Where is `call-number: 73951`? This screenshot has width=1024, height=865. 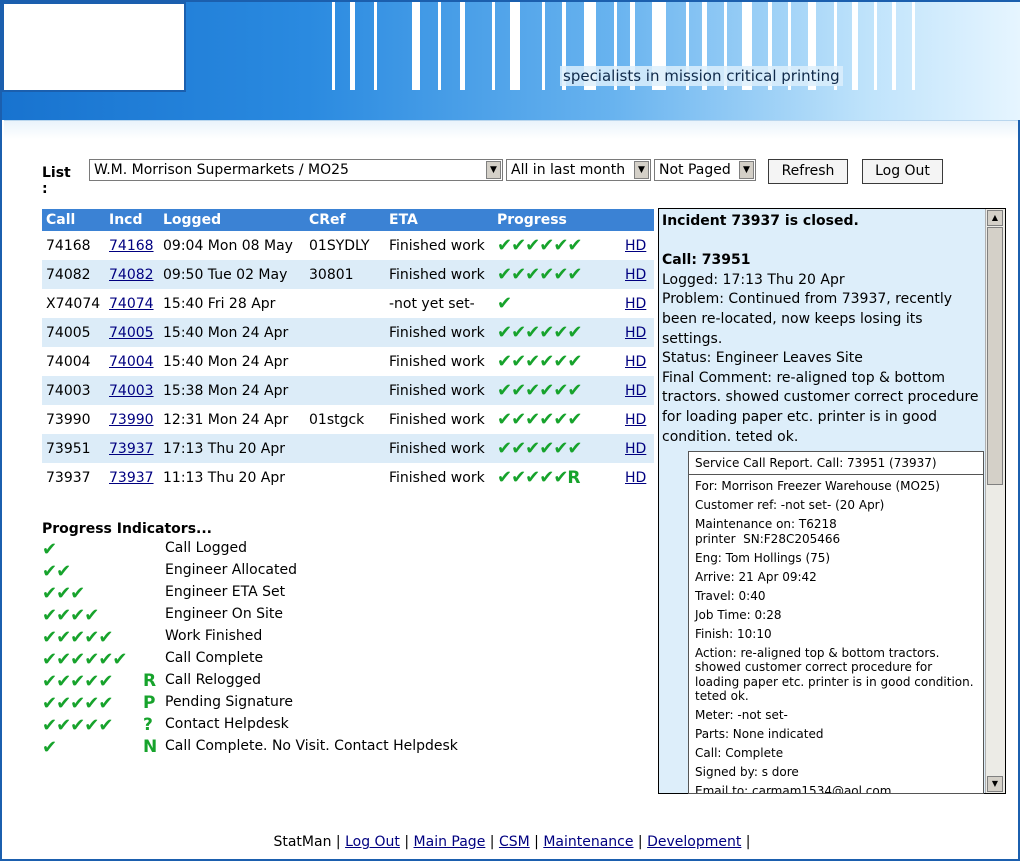 call-number: 73951 is located at coordinates (73, 448).